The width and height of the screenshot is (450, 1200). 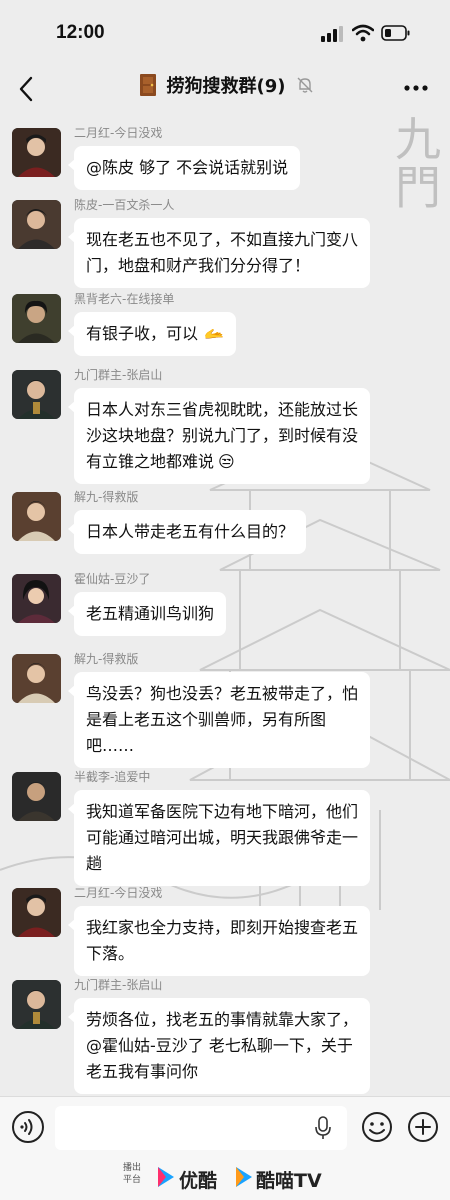 What do you see at coordinates (305, 85) in the screenshot?
I see `mute-bell-icon` at bounding box center [305, 85].